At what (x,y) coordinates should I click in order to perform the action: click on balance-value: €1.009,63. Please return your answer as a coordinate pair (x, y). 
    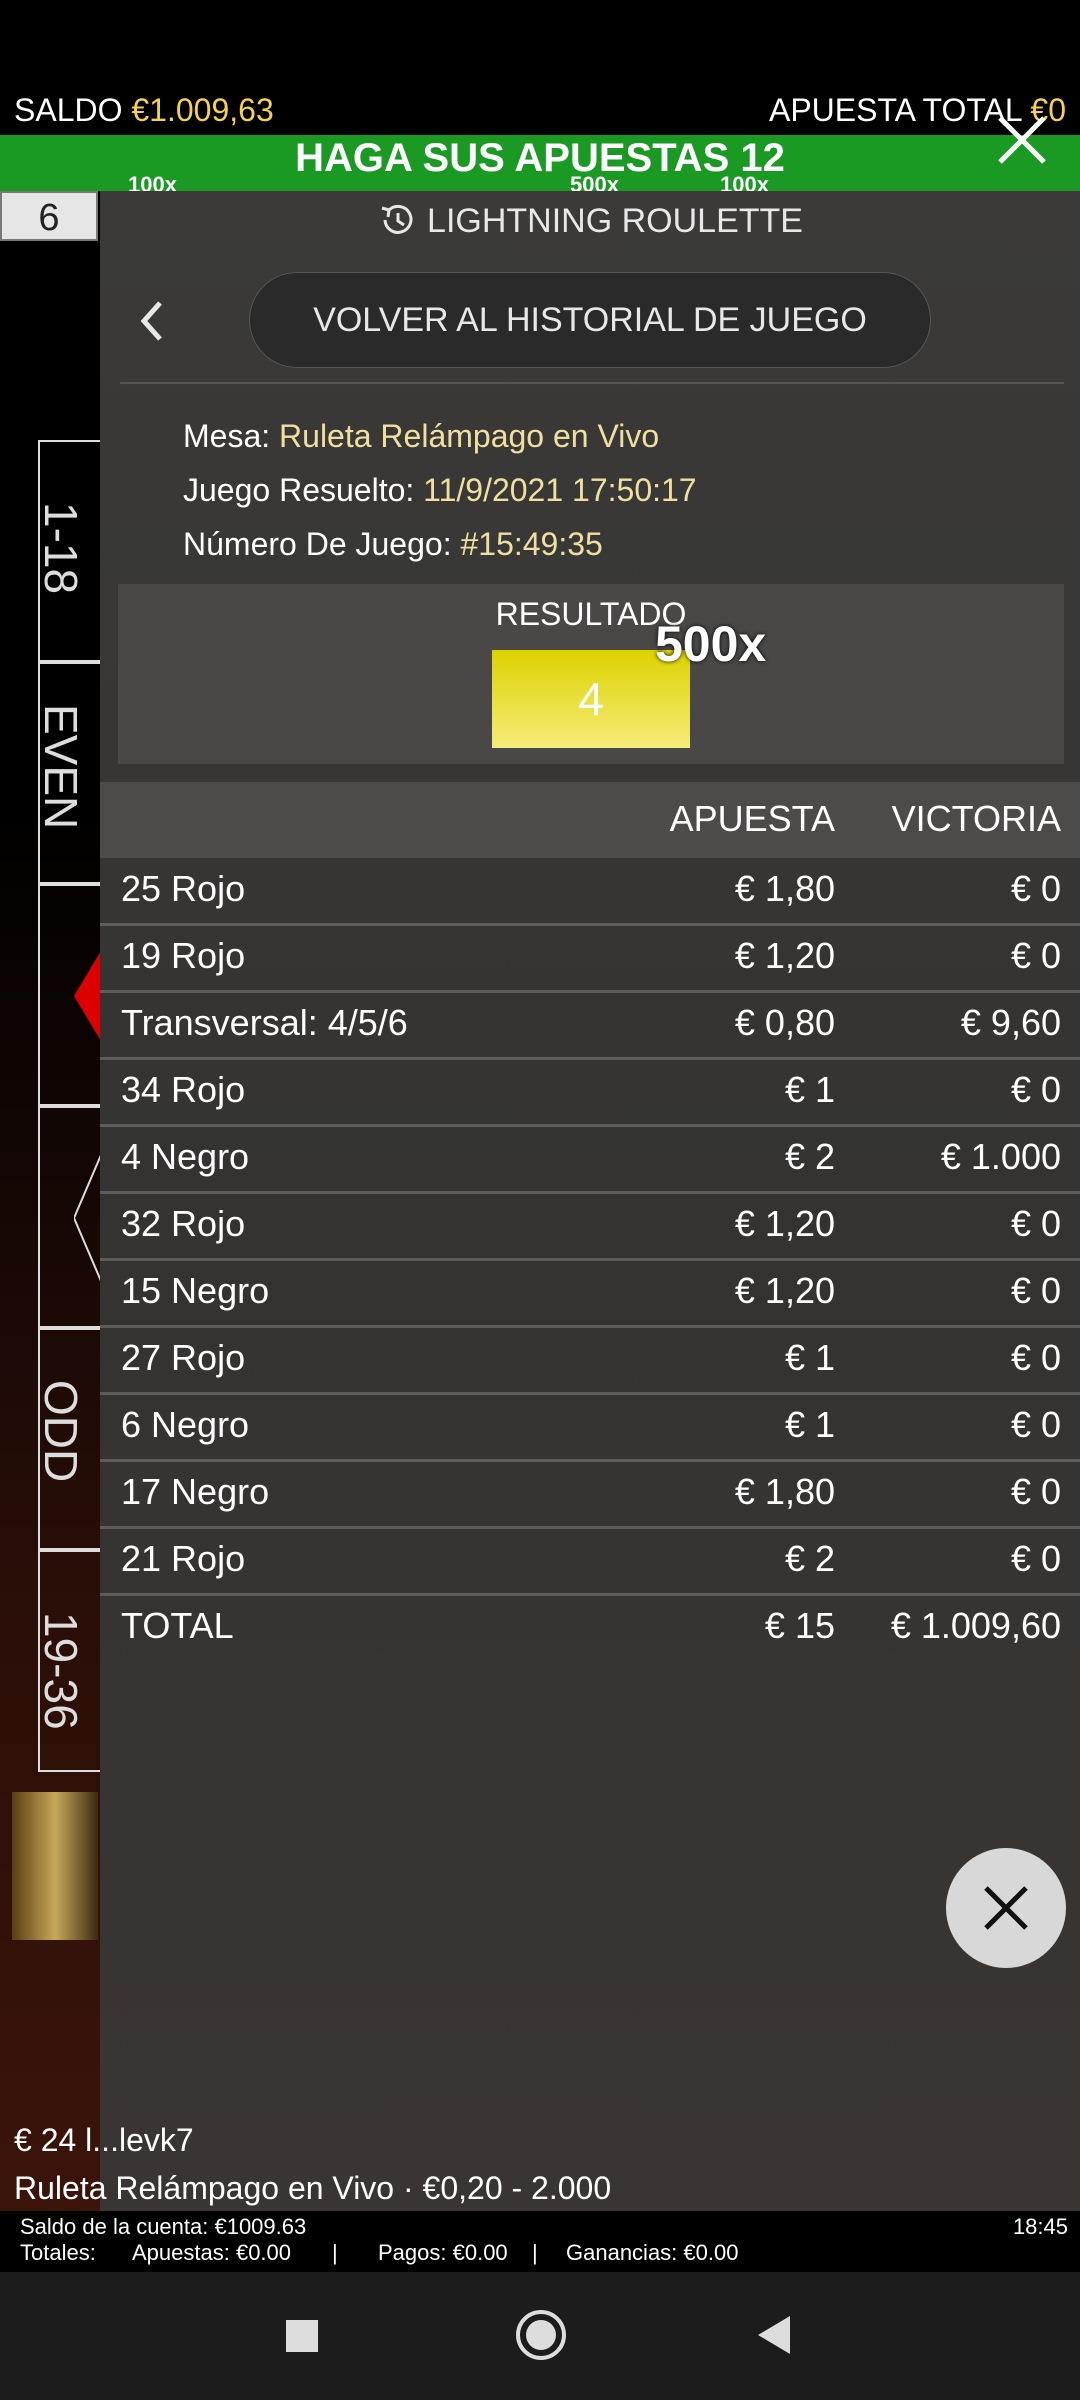
    Looking at the image, I should click on (202, 110).